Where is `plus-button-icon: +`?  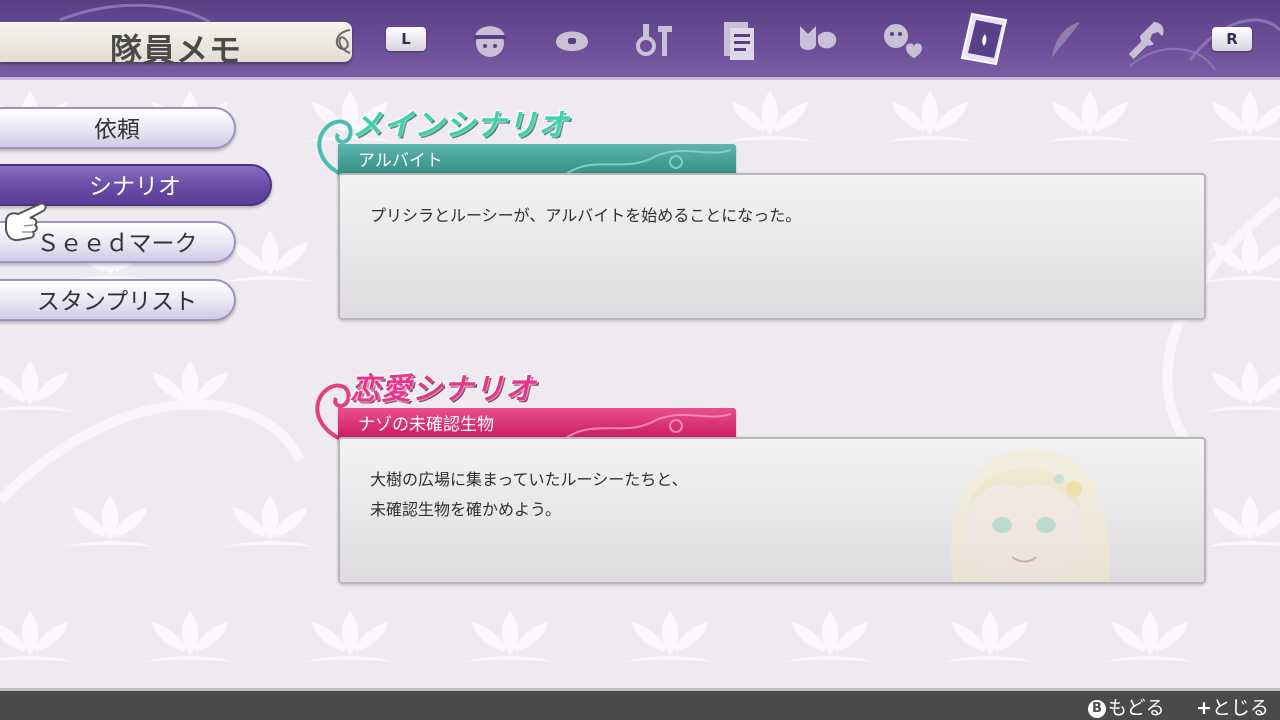 plus-button-icon: + is located at coordinates (1204, 708).